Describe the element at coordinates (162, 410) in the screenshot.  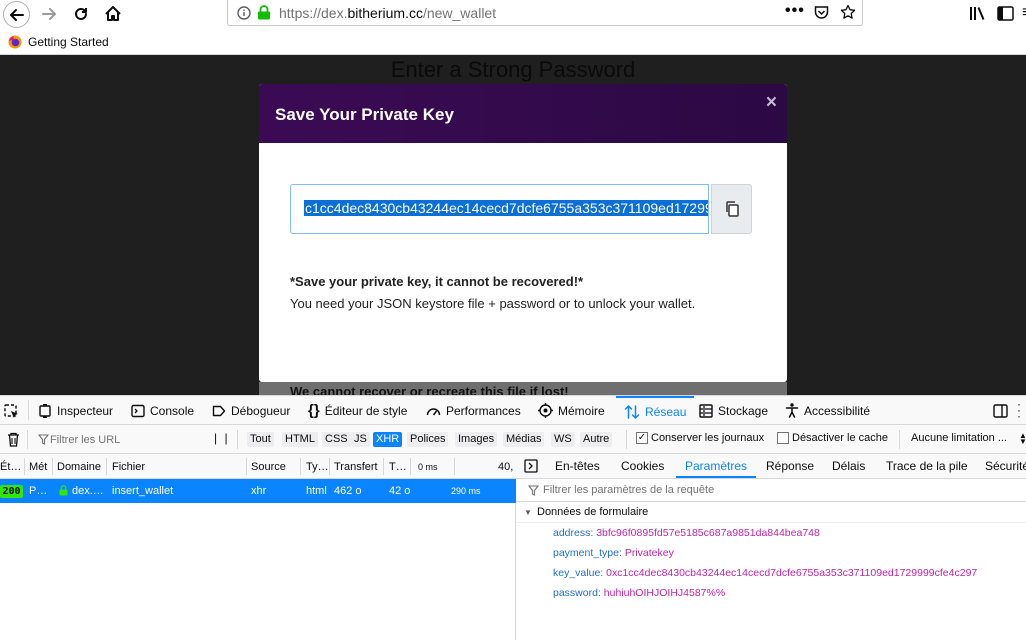
I see `tab-console: Console` at that location.